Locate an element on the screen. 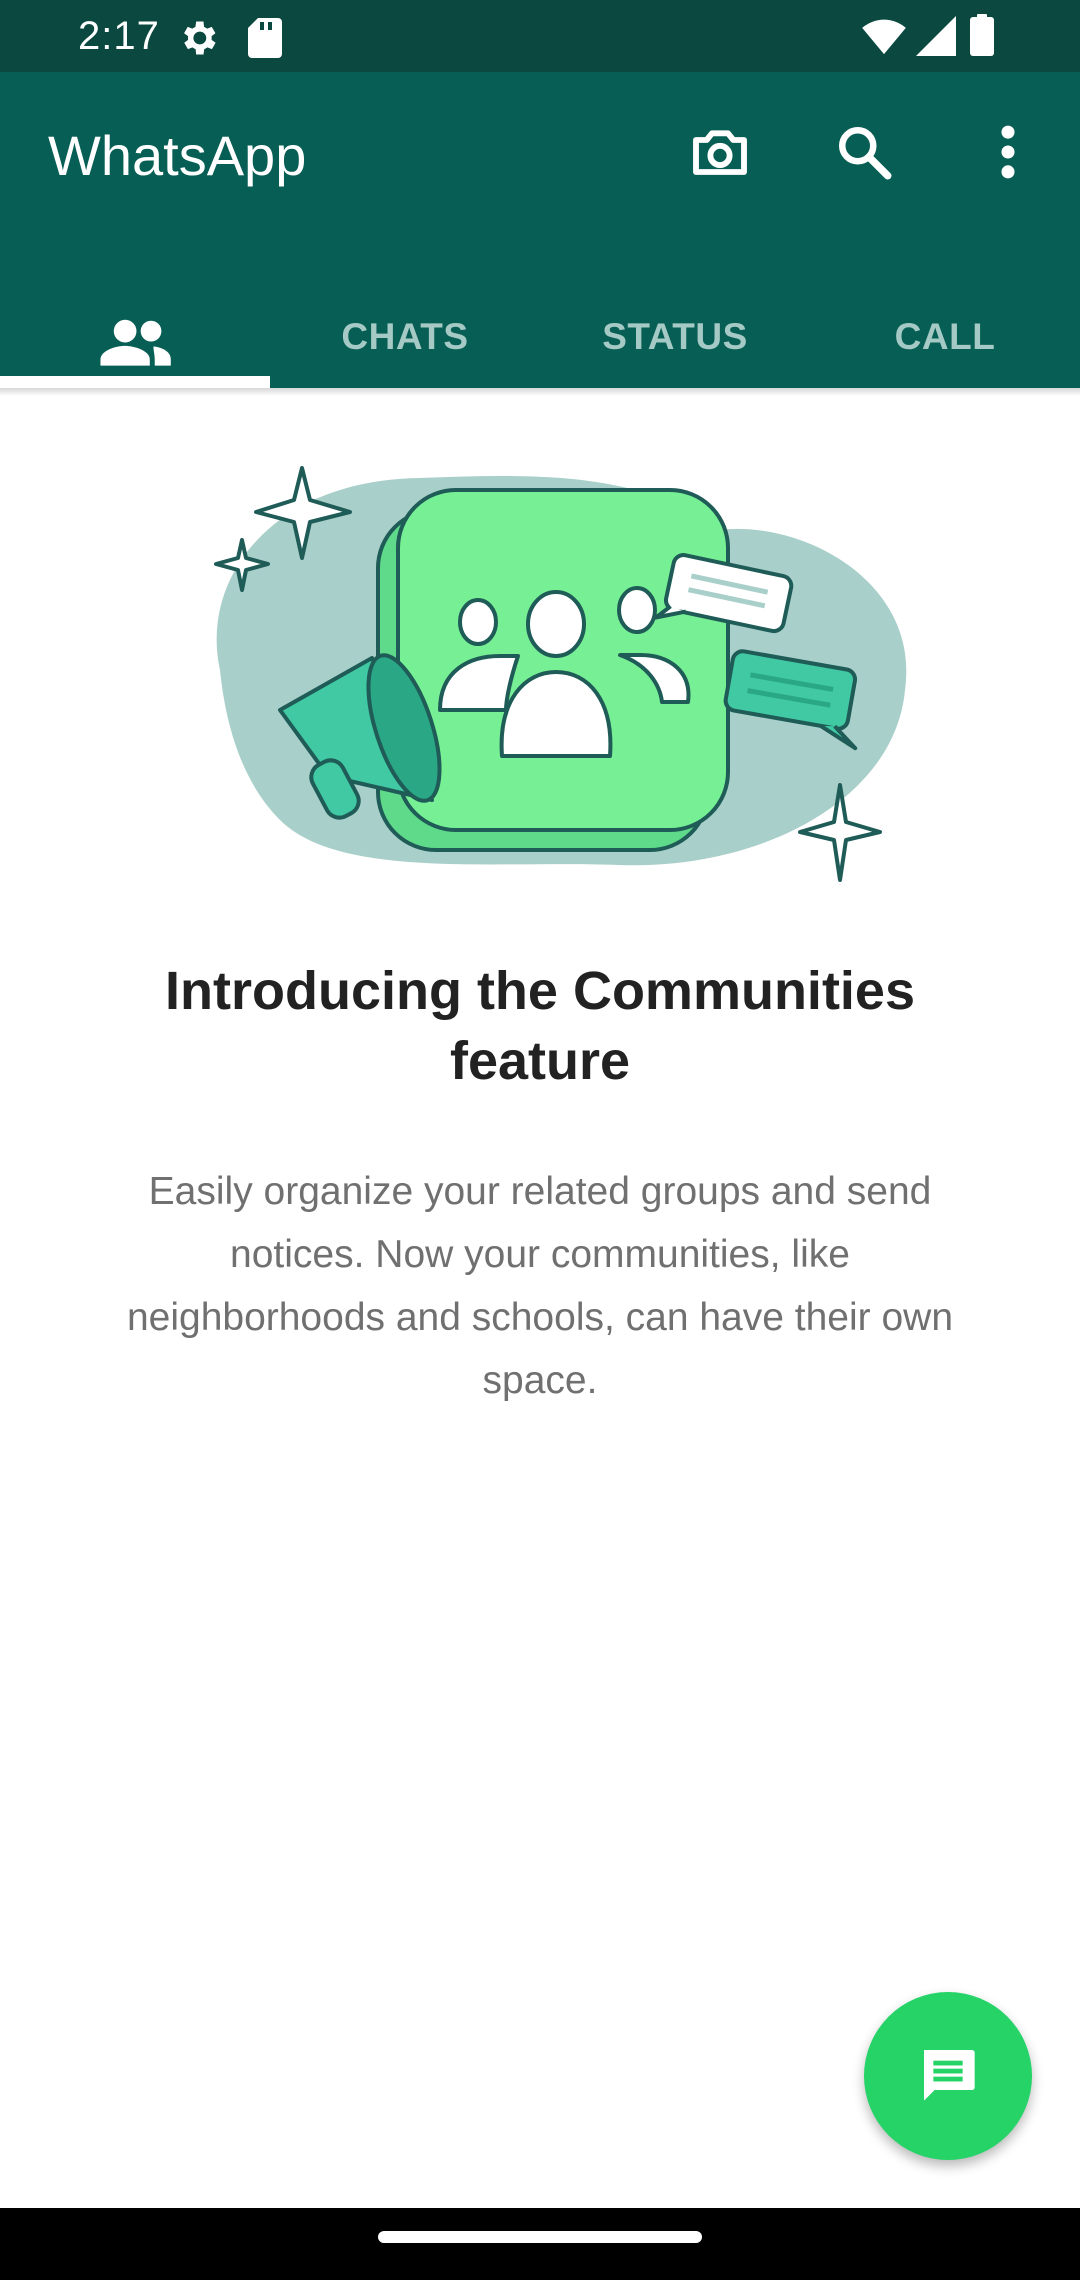 The height and width of the screenshot is (2280, 1080). tab-call-label: CALL is located at coordinates (945, 336).